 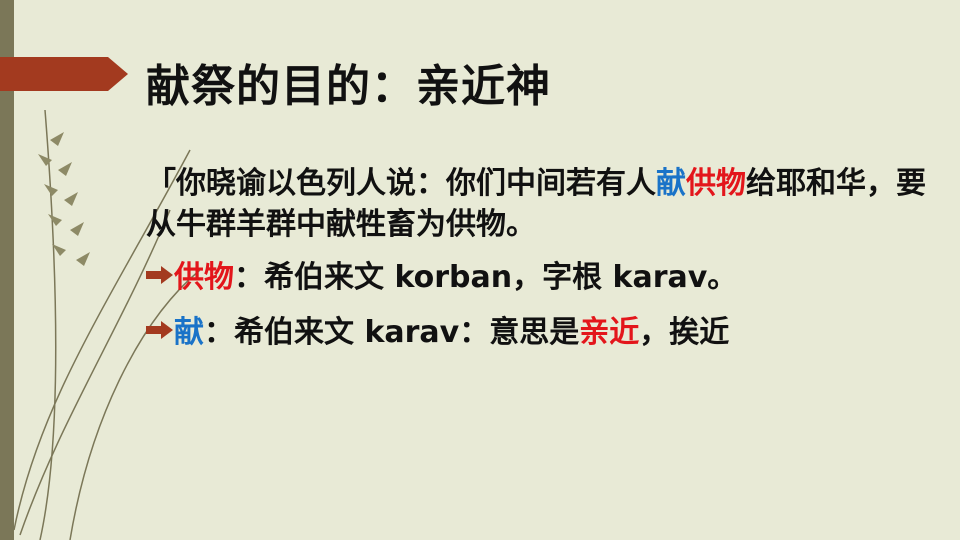 What do you see at coordinates (716, 183) in the screenshot?
I see `quote-highlight-offering: 供物` at bounding box center [716, 183].